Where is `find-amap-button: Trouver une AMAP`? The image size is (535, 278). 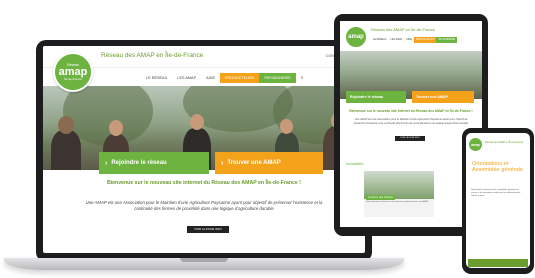 find-amap-button: Trouver une AMAP is located at coordinates (443, 97).